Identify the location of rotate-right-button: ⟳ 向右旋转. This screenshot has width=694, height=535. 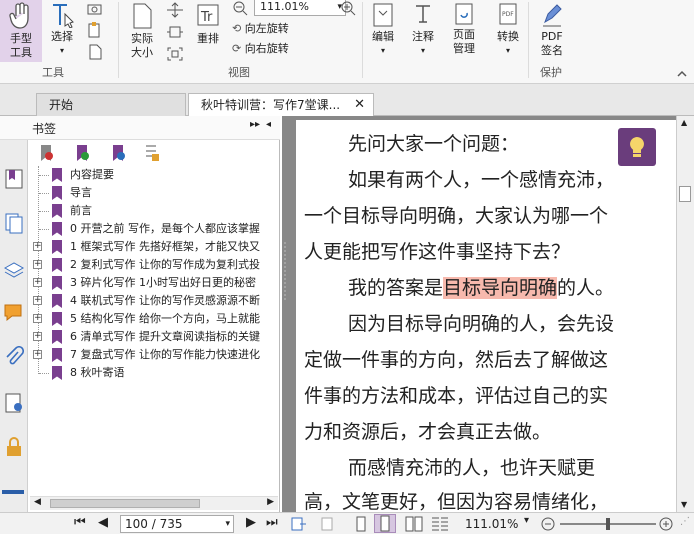
(260, 49).